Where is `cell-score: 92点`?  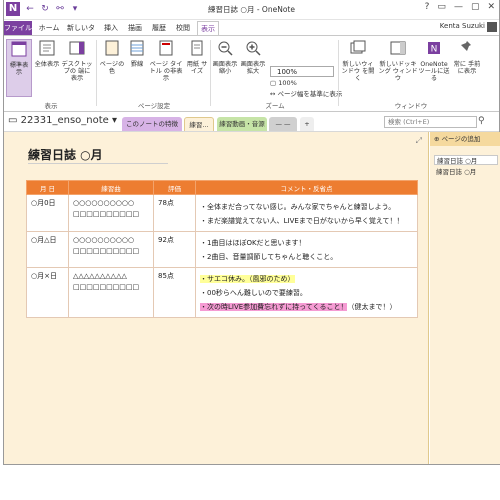
cell-score: 92点 is located at coordinates (174, 249).